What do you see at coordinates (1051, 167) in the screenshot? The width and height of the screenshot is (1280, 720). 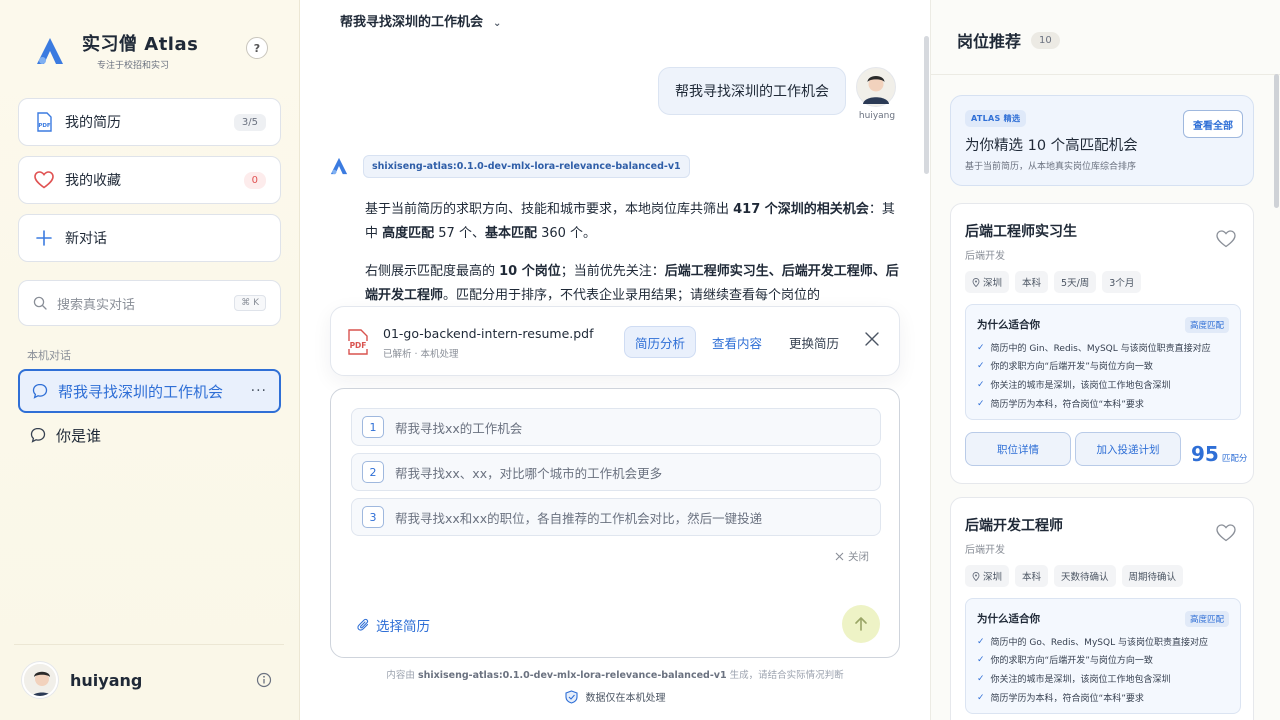 I see `atlas-picks-subtitle: 基于当前简历，从本地真实岗位库综合排序` at bounding box center [1051, 167].